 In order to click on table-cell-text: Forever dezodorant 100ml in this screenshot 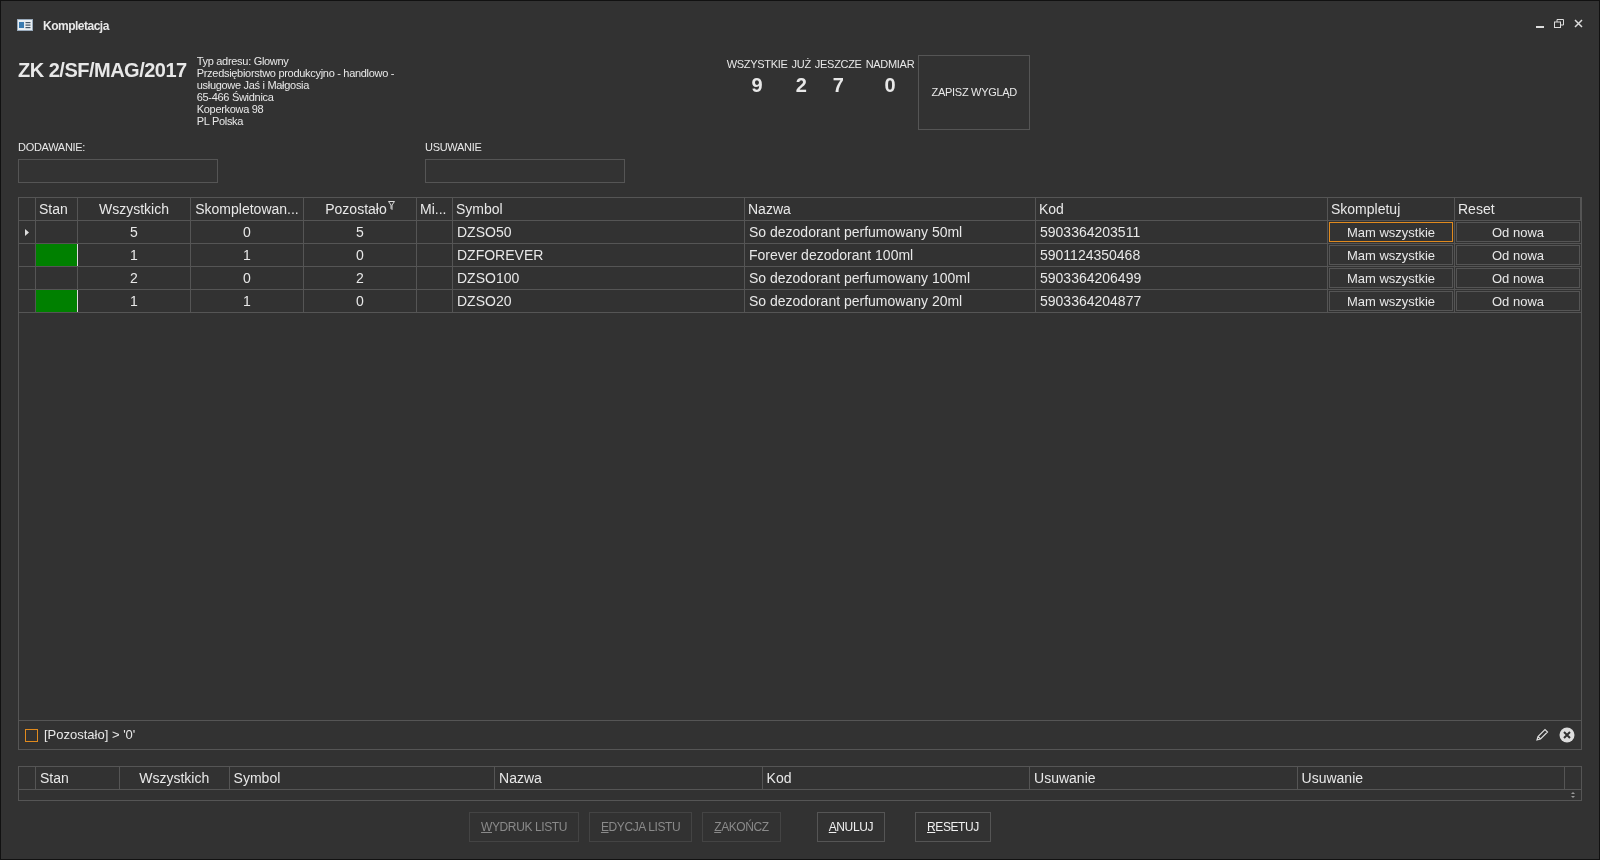, I will do `click(831, 255)`.